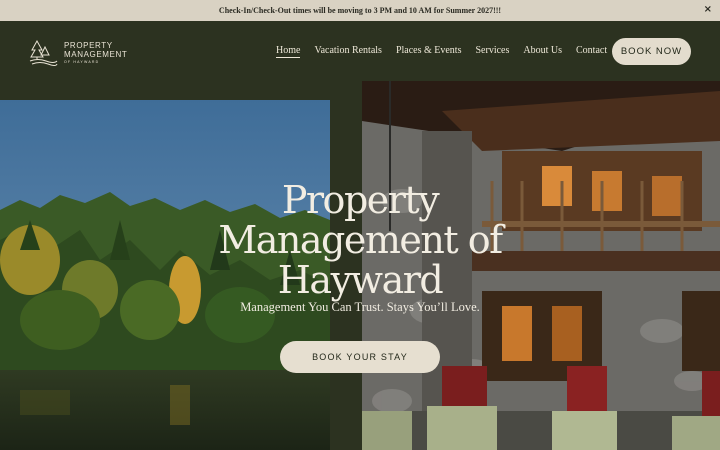  I want to click on logo: PROPERTY MANAGEMENT OF HAYWARD, so click(77, 52).